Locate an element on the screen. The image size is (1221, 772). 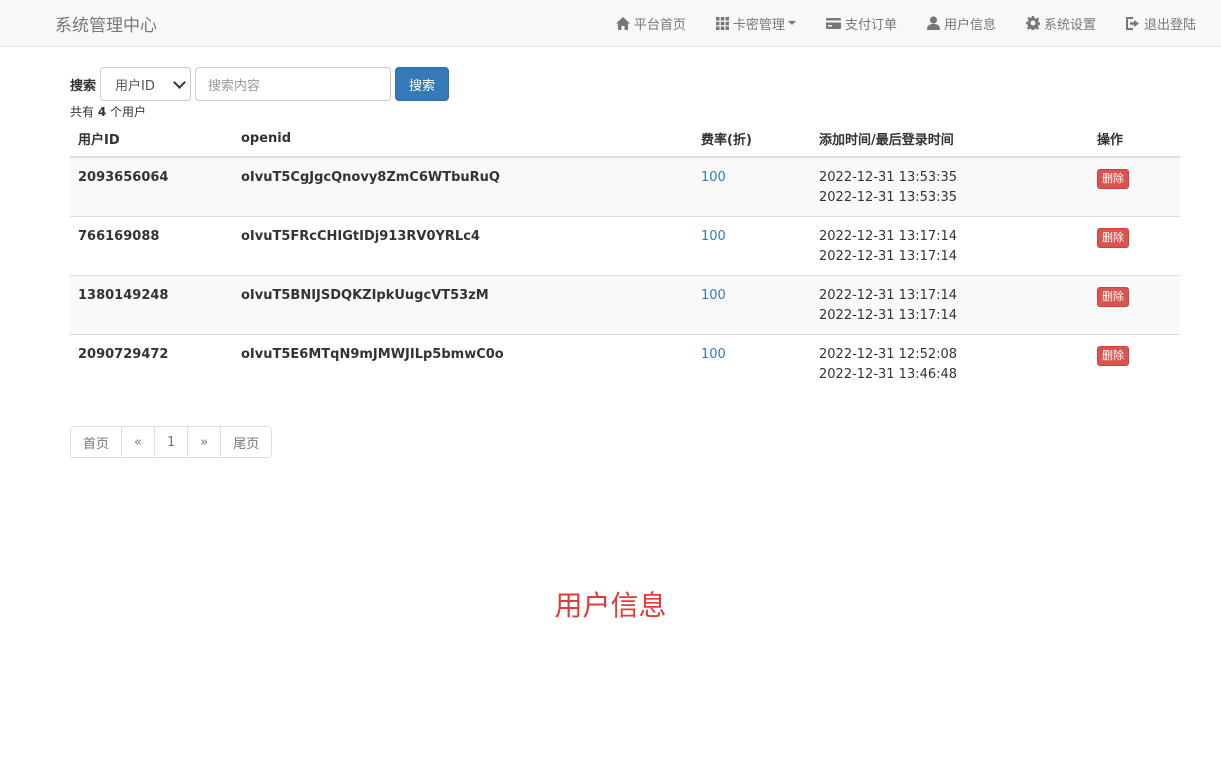
nav-item-payment-orders: 支付订单 is located at coordinates (861, 23).